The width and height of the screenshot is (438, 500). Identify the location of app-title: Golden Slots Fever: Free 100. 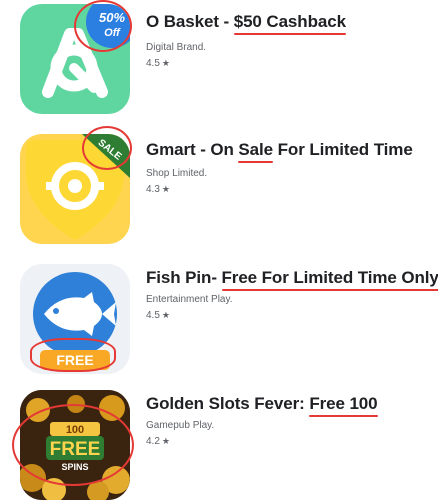
(262, 405).